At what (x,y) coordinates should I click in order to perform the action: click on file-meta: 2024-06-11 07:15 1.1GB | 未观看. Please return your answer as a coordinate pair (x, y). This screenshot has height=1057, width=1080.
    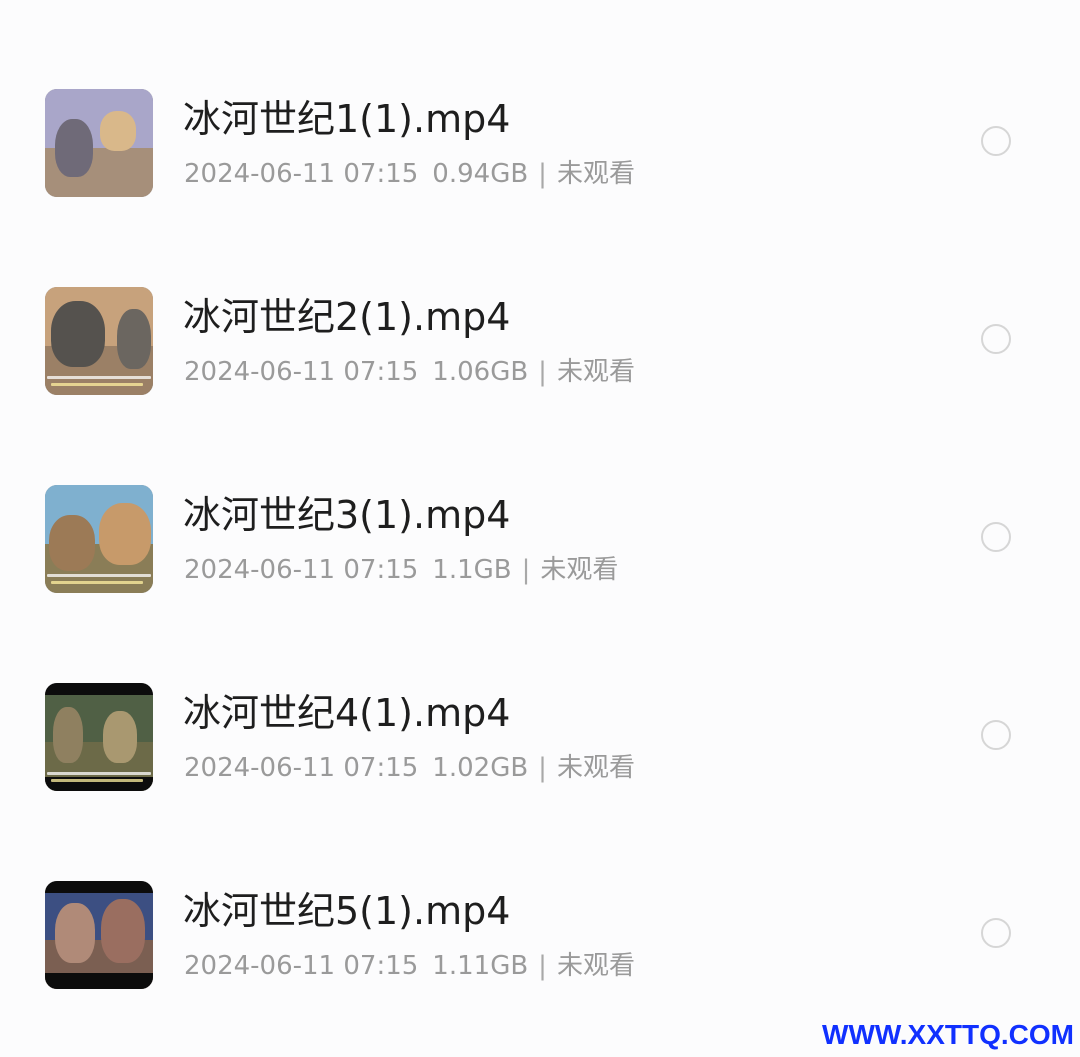
    Looking at the image, I should click on (401, 570).